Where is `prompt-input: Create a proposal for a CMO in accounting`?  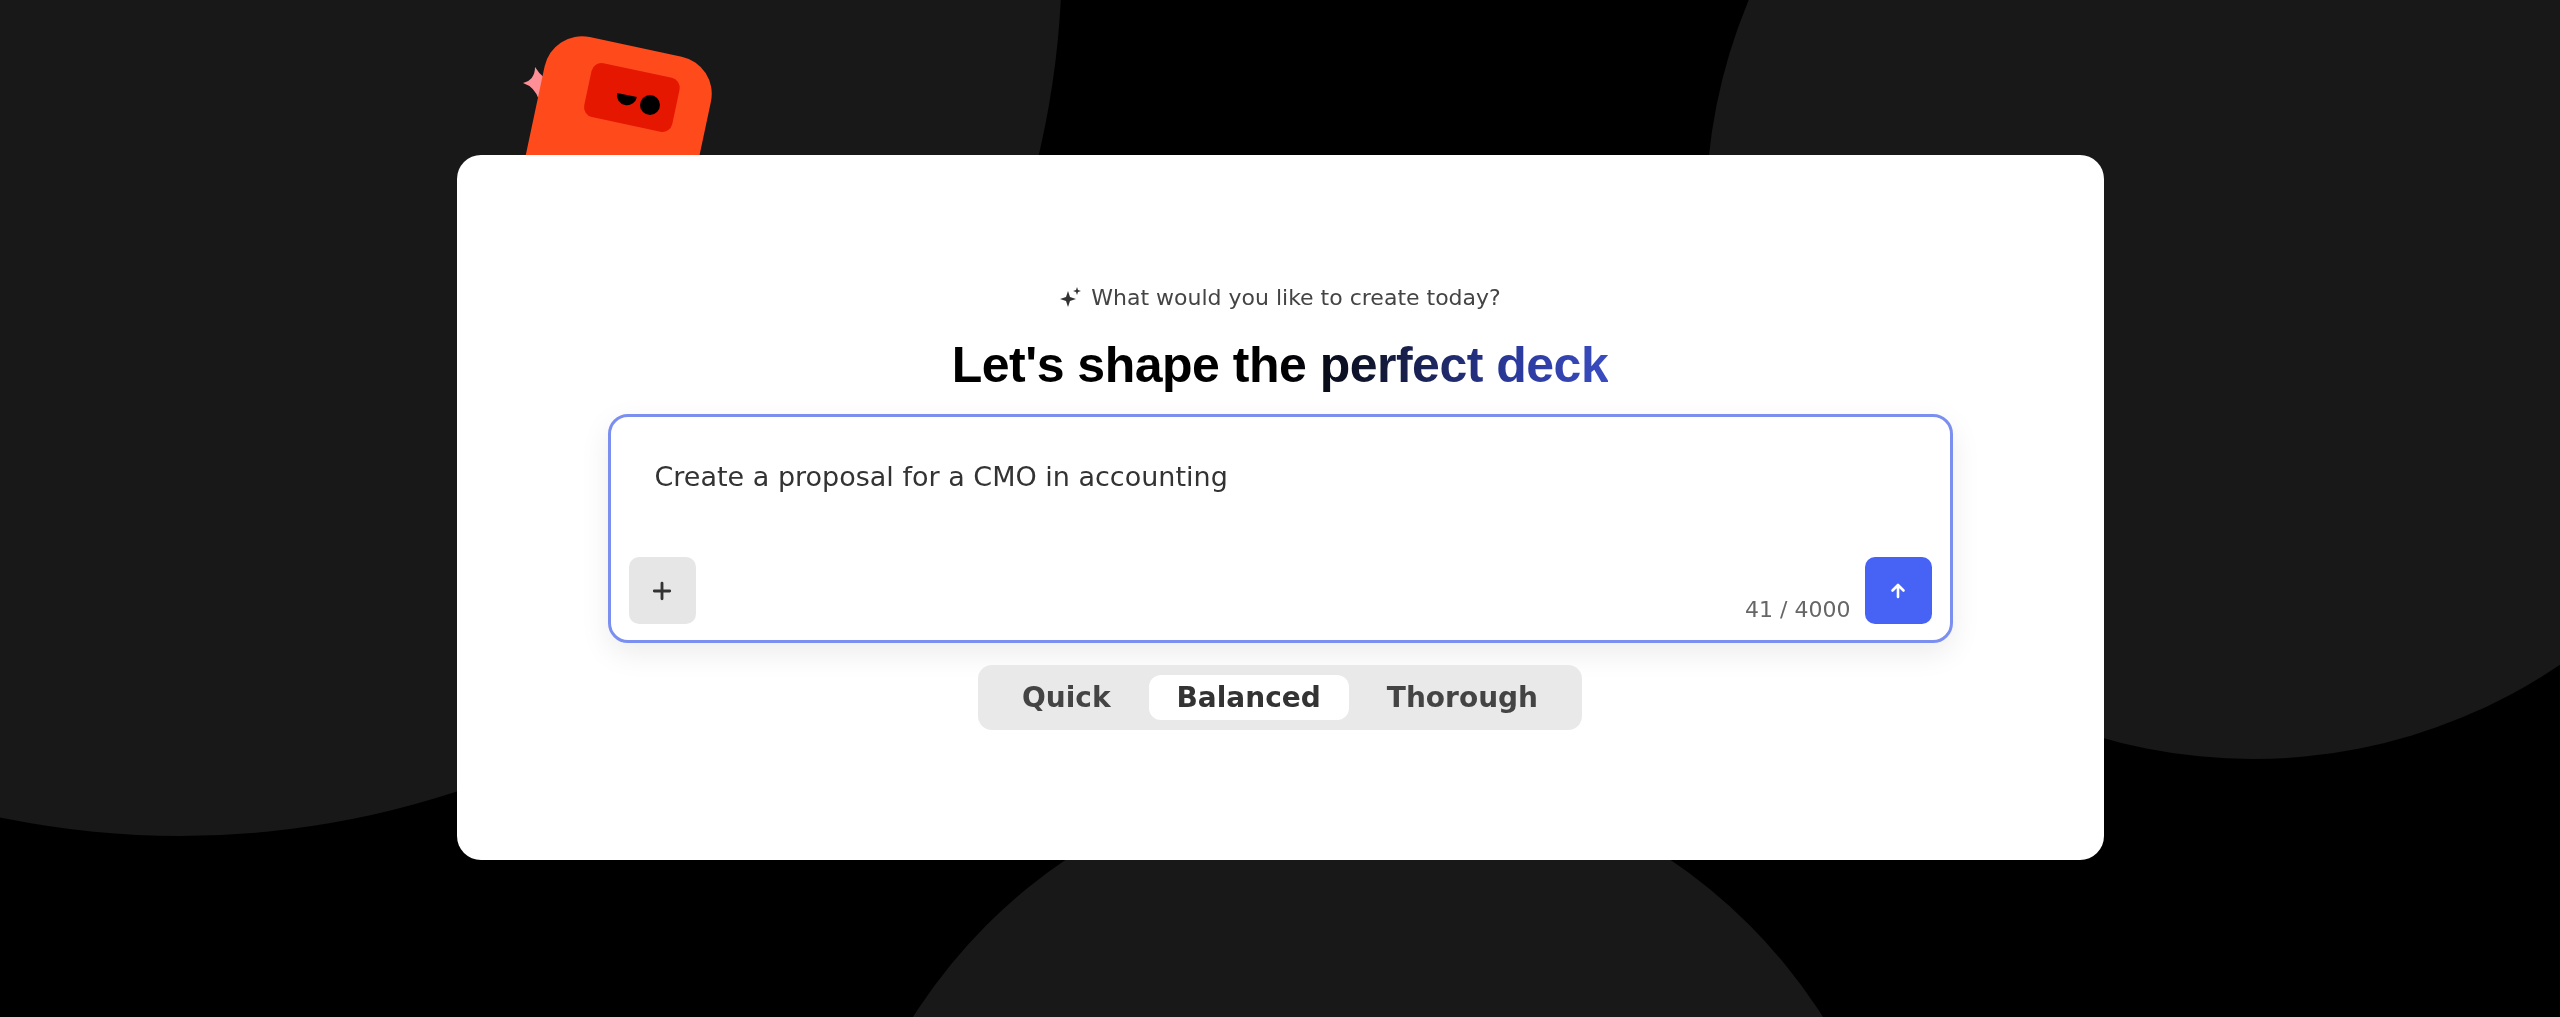
prompt-input: Create a proposal for a CMO in accounting is located at coordinates (1280, 497).